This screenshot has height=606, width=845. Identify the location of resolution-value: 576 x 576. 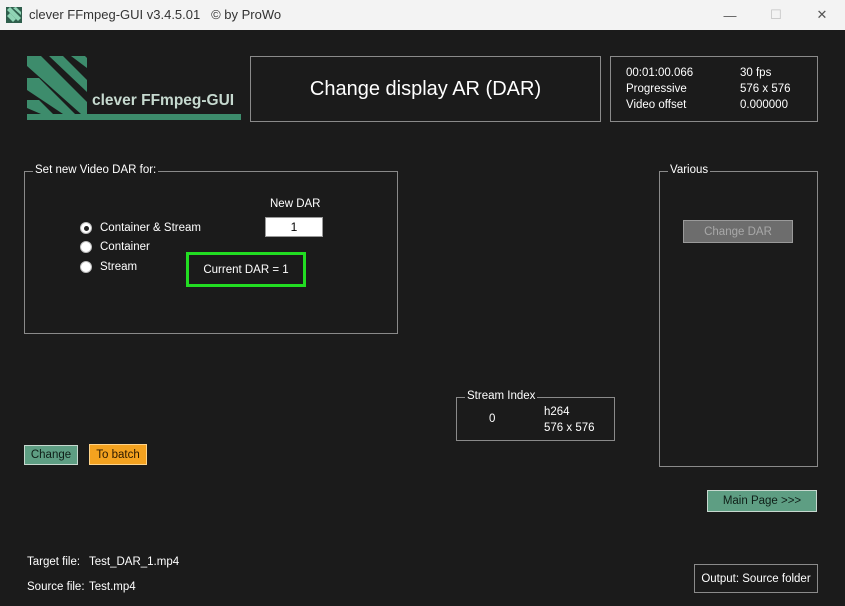
(765, 89).